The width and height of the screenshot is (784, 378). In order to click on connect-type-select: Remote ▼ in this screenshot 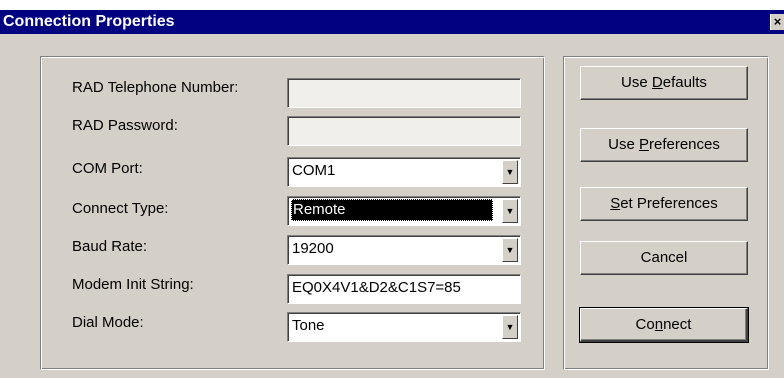, I will do `click(404, 211)`.